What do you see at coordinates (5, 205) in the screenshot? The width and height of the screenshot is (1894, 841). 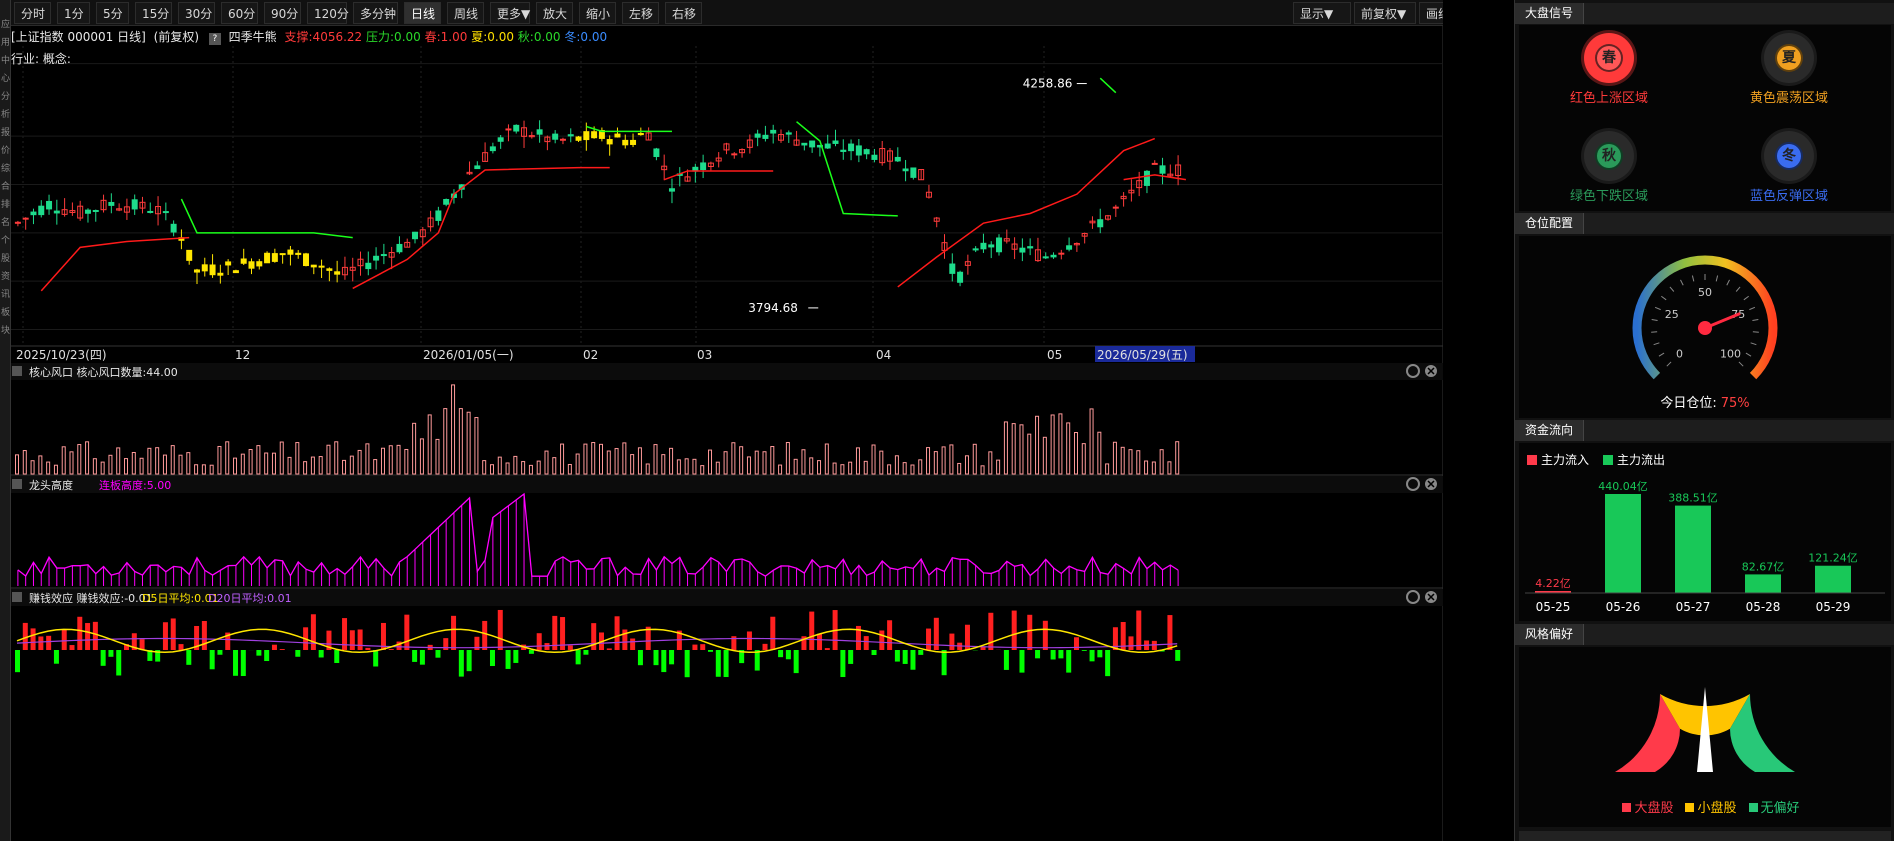 I see `left-strip-char: 排` at bounding box center [5, 205].